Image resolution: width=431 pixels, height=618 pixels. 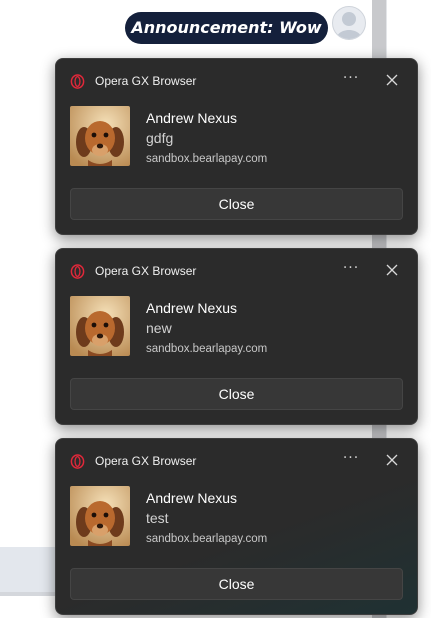 I want to click on announcement-message: Announcement: Wow, so click(x=226, y=28).